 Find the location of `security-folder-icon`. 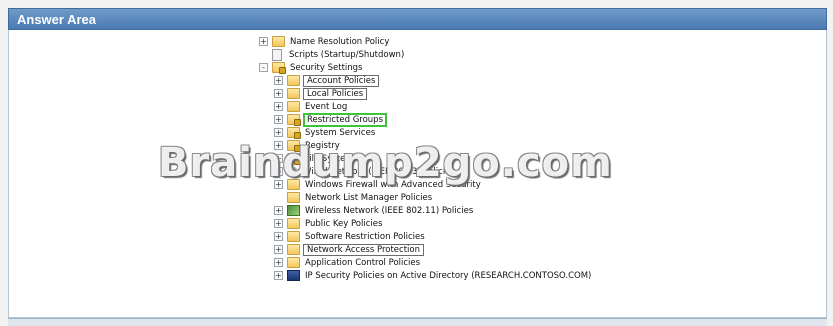

security-folder-icon is located at coordinates (279, 68).